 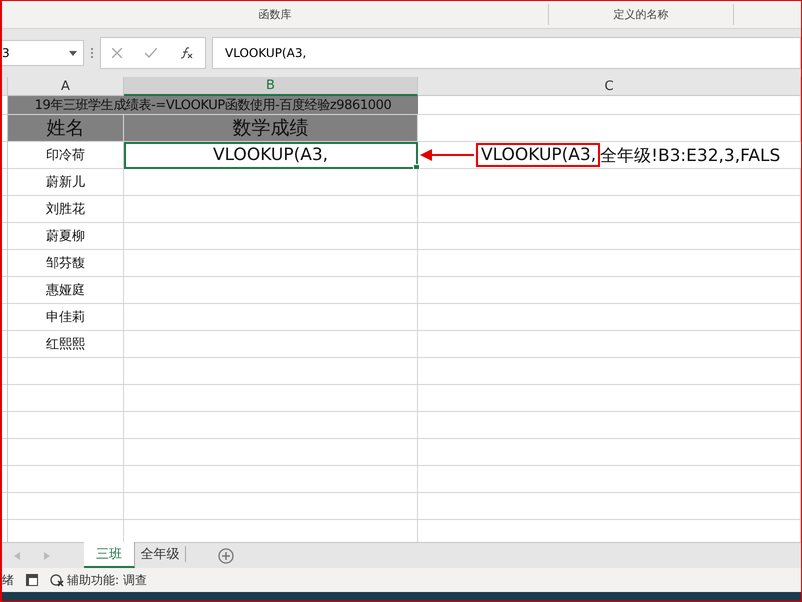 What do you see at coordinates (66, 263) in the screenshot?
I see `table-cell: 邹芬馥` at bounding box center [66, 263].